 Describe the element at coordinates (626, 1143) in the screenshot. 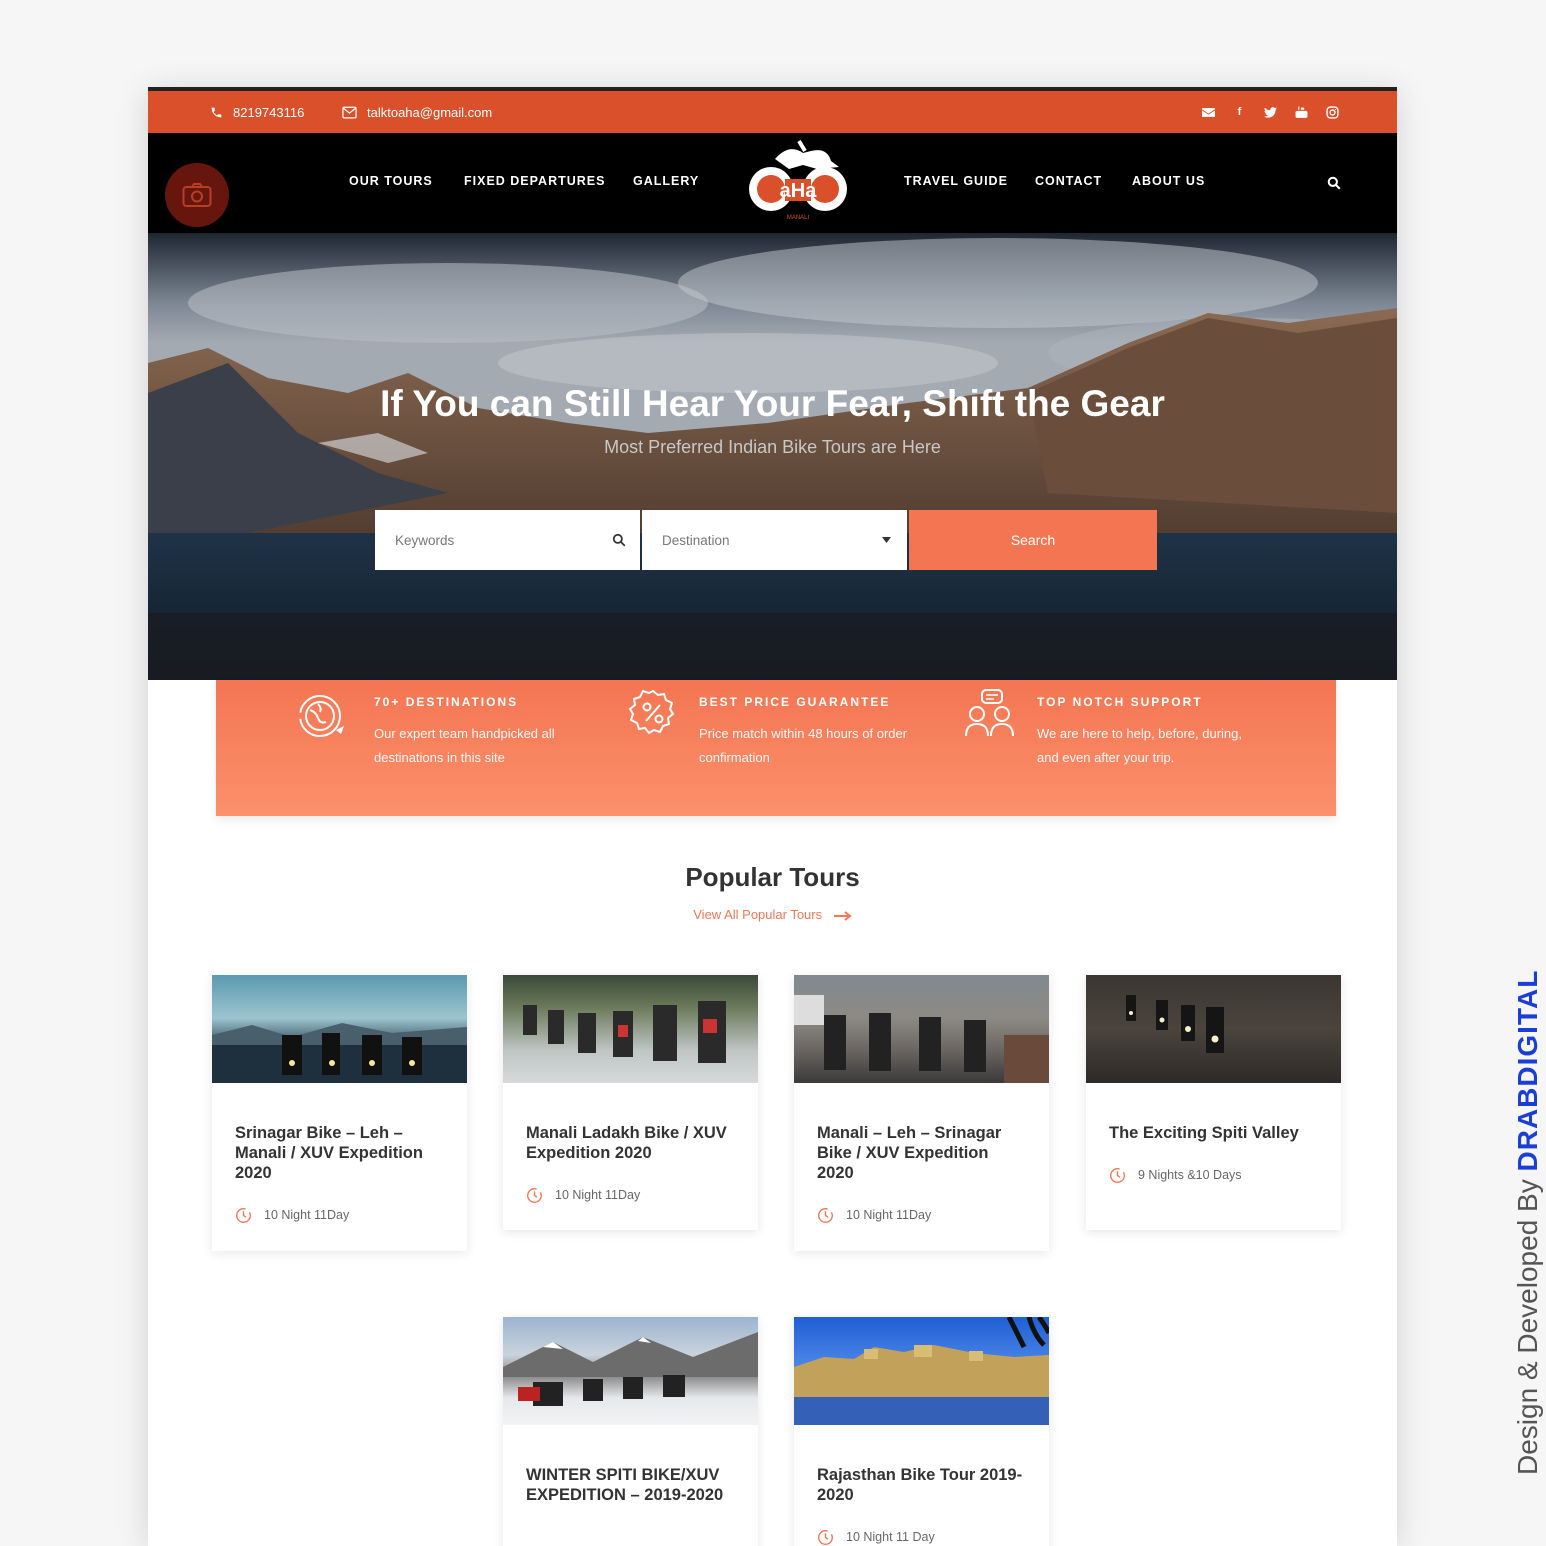

I see `tour-title: Manali Ladakh Bike / XUV Expedition 2020` at that location.